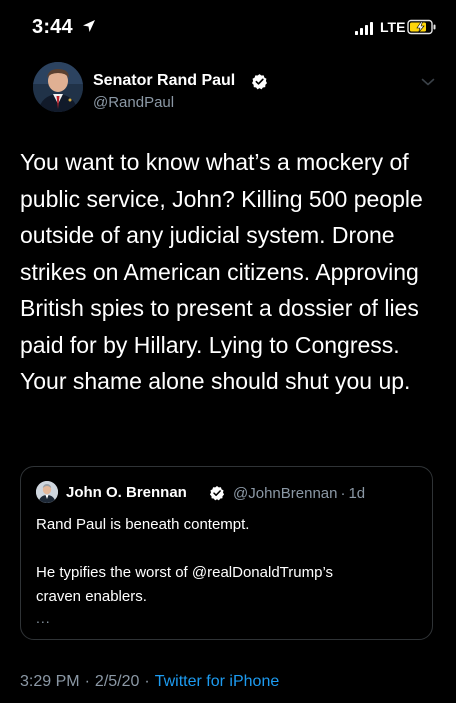  I want to click on quoted-author-avatar, so click(47, 492).